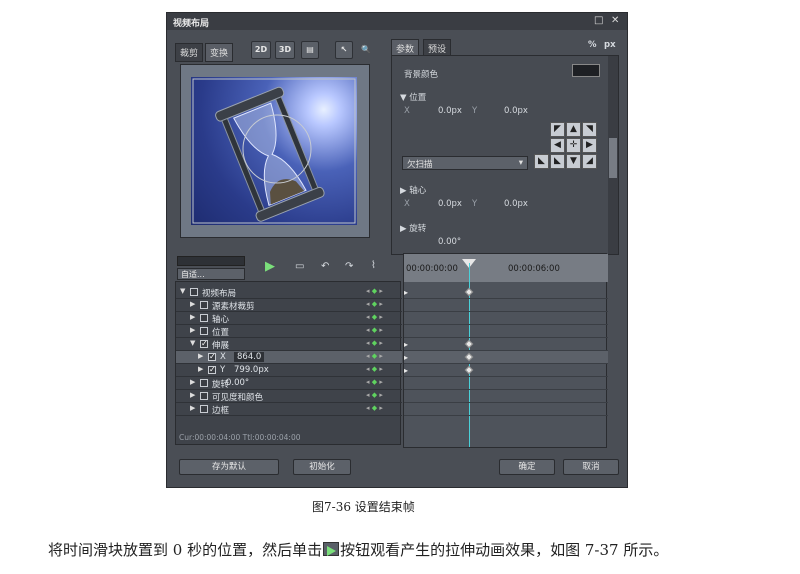  I want to click on pos-x-field: 0.0px, so click(450, 111).